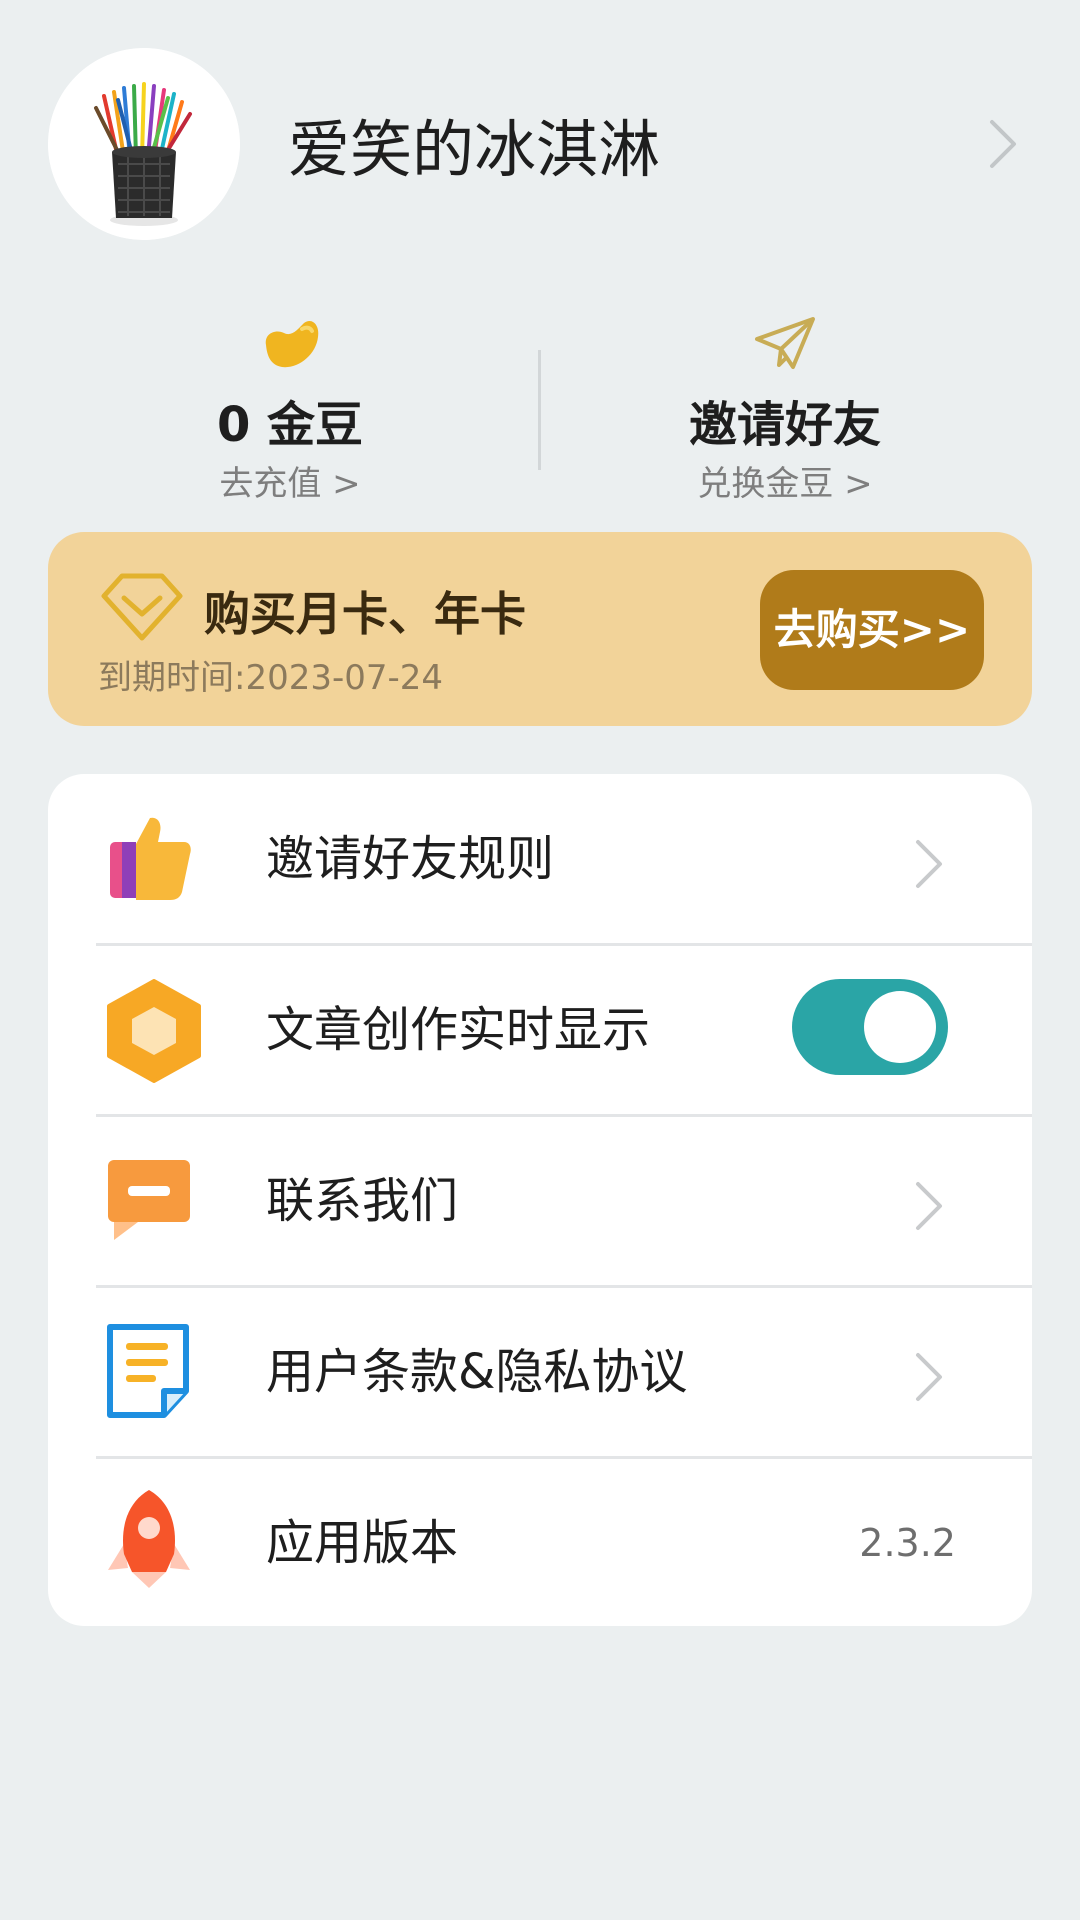 The width and height of the screenshot is (1080, 1920). I want to click on membership-banner: 购买月卡、年卡 到期时间:2023-07-24 去购买>>, so click(540, 629).